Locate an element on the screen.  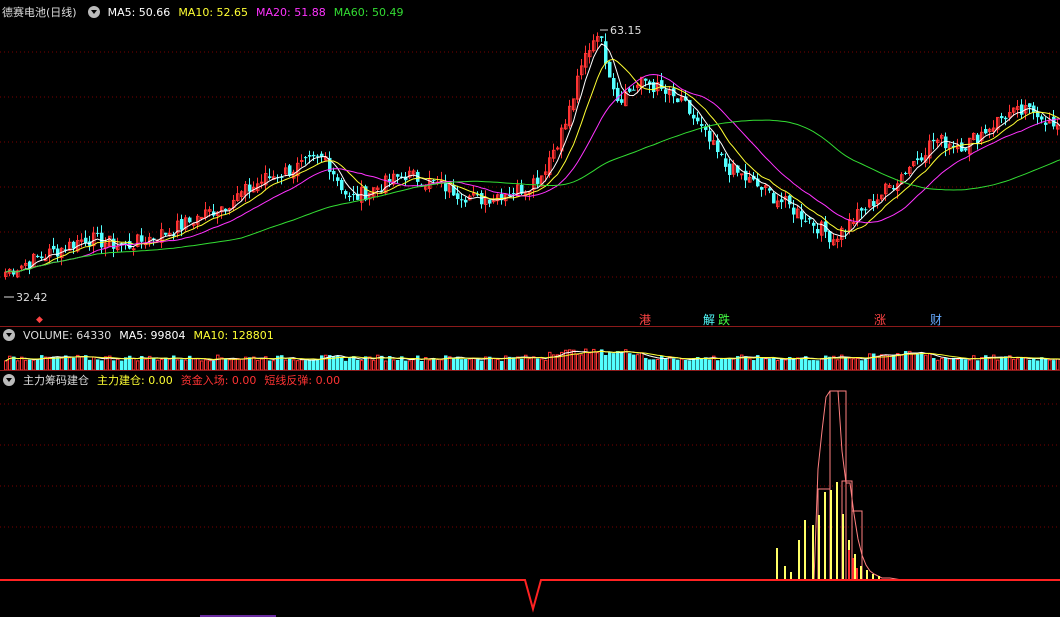
indicator-baseline is located at coordinates (530, 596).